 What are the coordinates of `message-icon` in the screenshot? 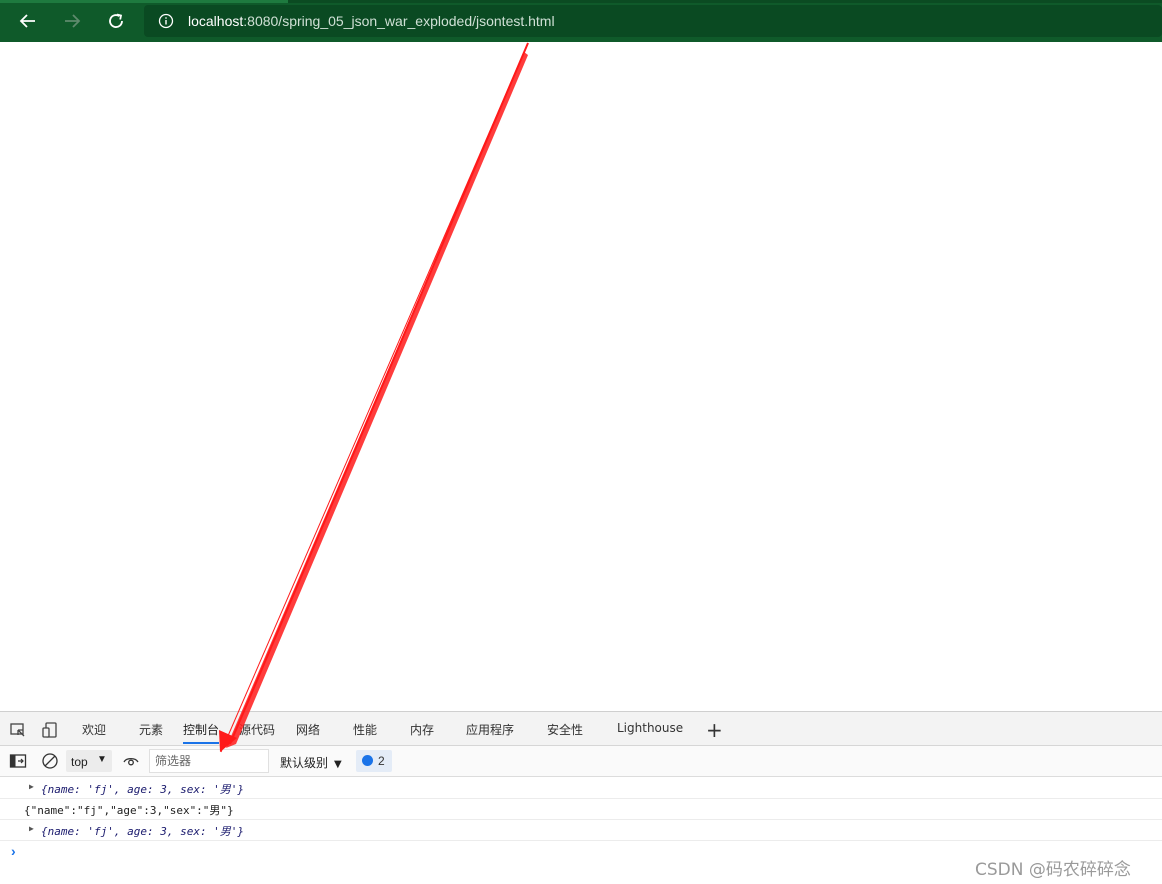 It's located at (367, 760).